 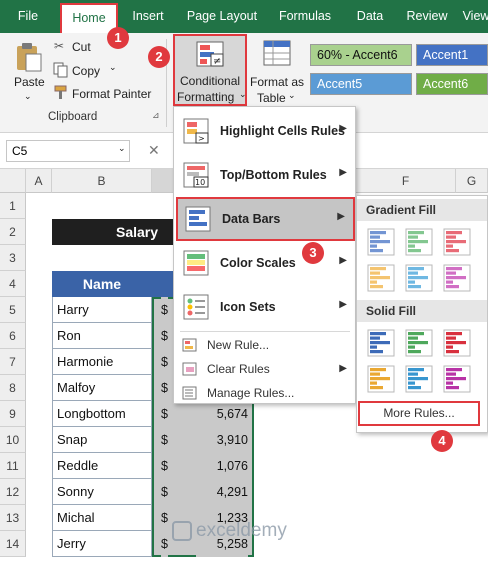 What do you see at coordinates (102, 181) in the screenshot?
I see `column-header-b: B` at bounding box center [102, 181].